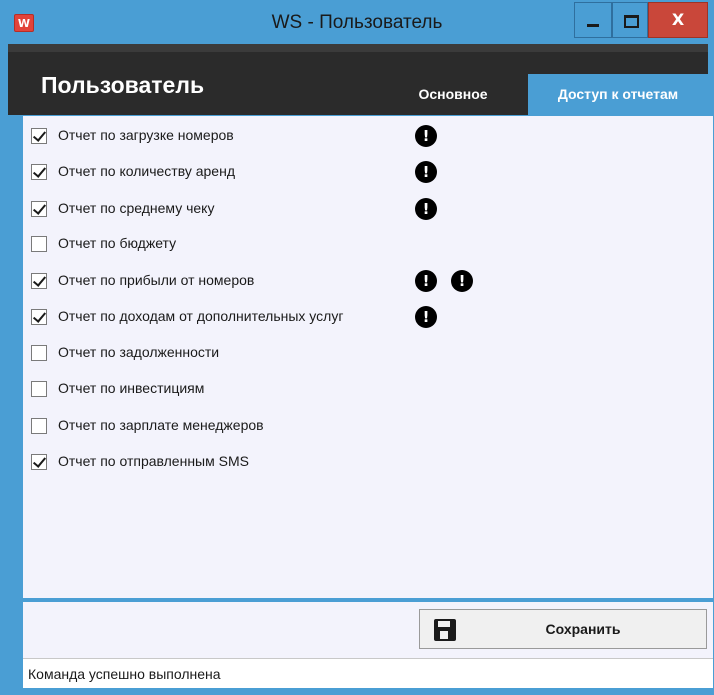 The image size is (714, 695). I want to click on maximize-icon, so click(631, 21).